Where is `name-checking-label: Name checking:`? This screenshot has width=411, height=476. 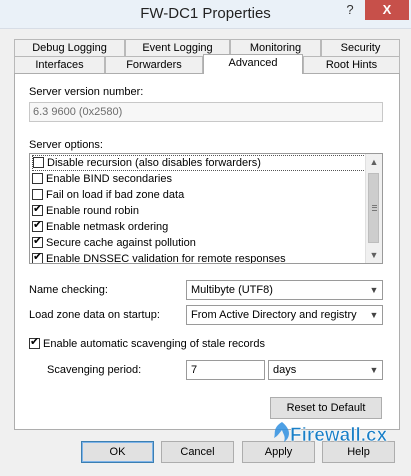 name-checking-label: Name checking: is located at coordinates (68, 290).